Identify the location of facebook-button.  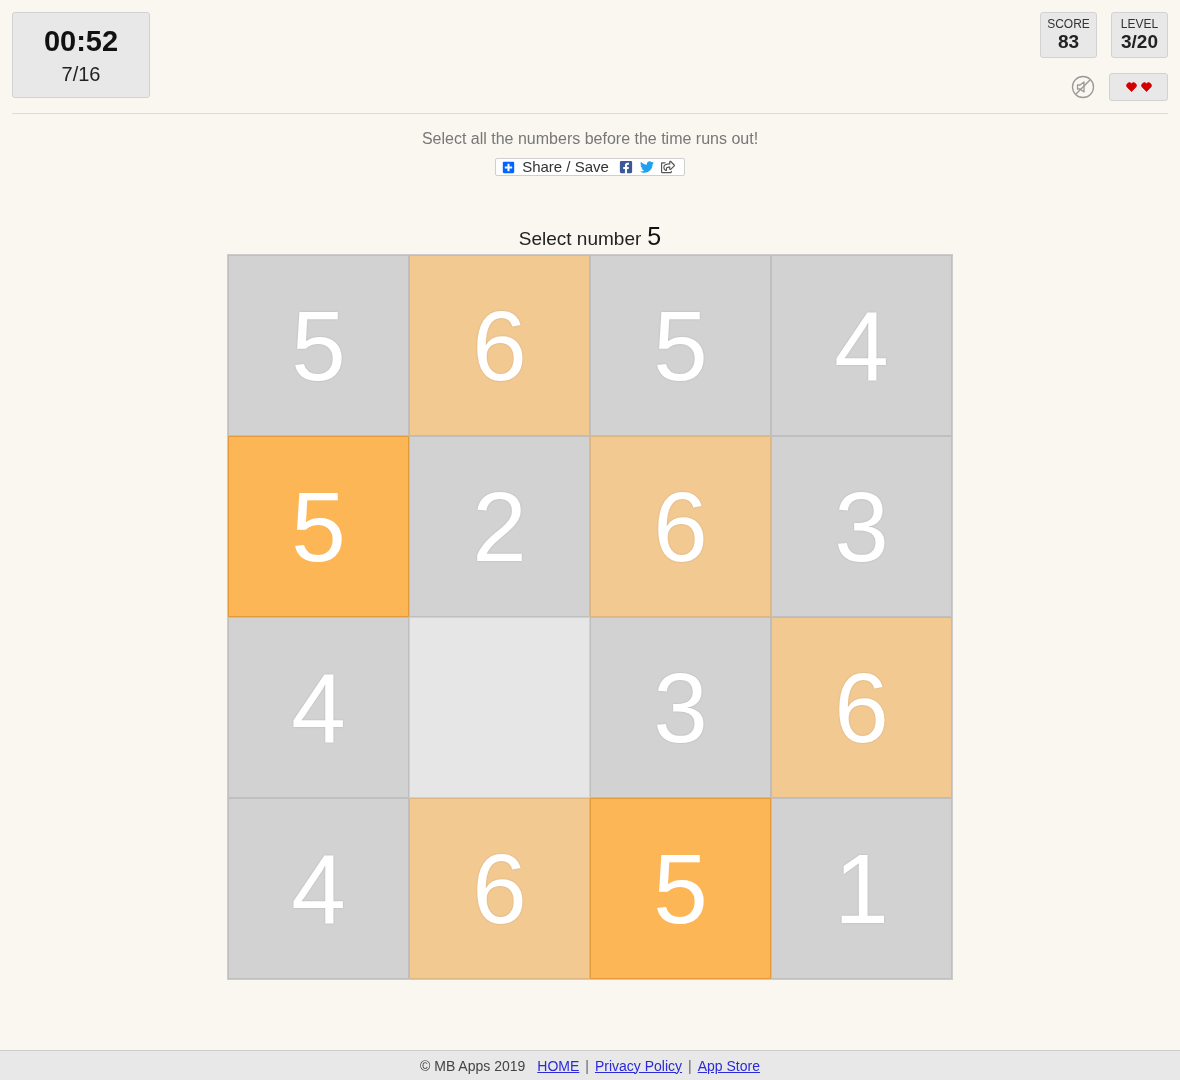
(625, 167).